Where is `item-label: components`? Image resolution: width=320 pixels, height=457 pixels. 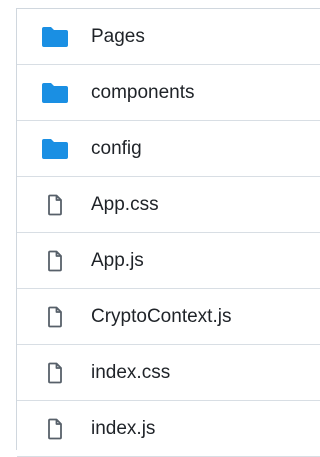
item-label: components is located at coordinates (143, 92).